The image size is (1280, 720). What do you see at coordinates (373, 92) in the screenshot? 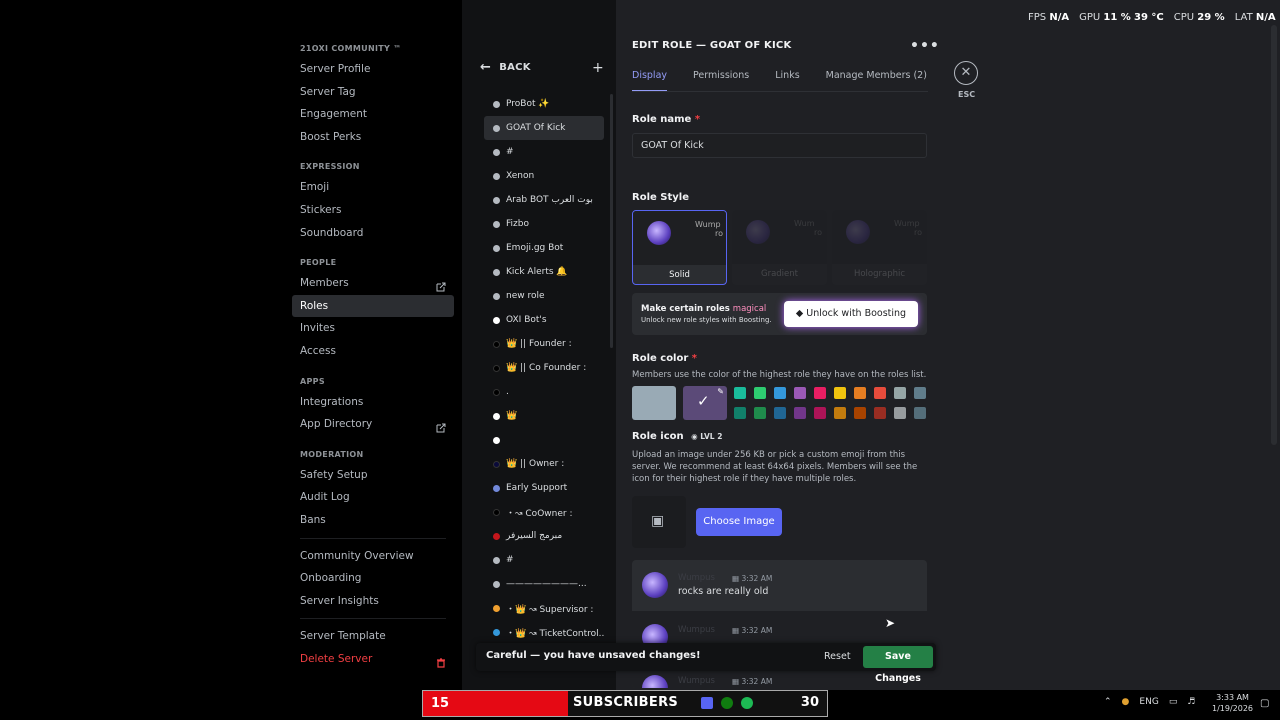
I see `sidebar-item-server-tag: Server Tag` at bounding box center [373, 92].